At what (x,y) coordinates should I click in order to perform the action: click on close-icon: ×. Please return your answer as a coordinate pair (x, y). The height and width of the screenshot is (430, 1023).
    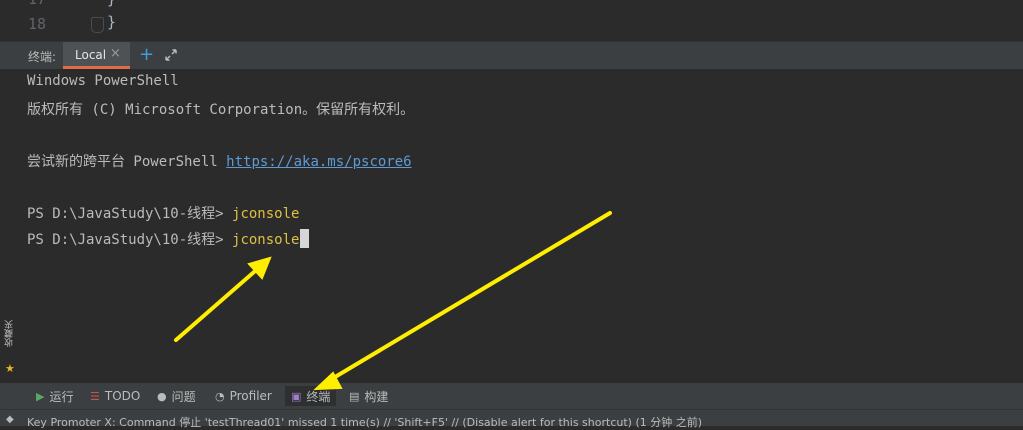
    Looking at the image, I should click on (115, 53).